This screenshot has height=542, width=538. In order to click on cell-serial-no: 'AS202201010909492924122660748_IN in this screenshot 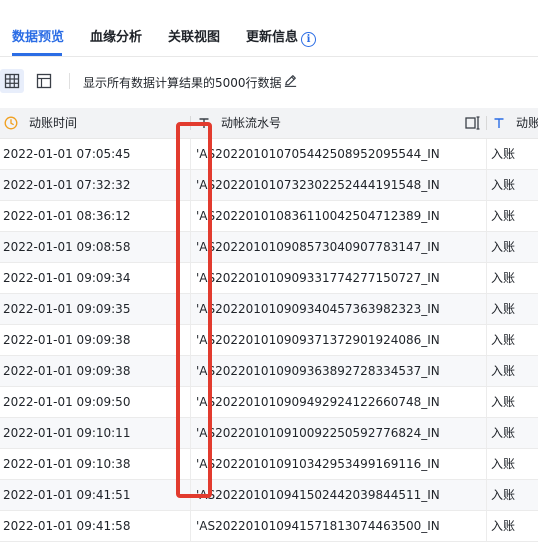, I will do `click(318, 402)`.